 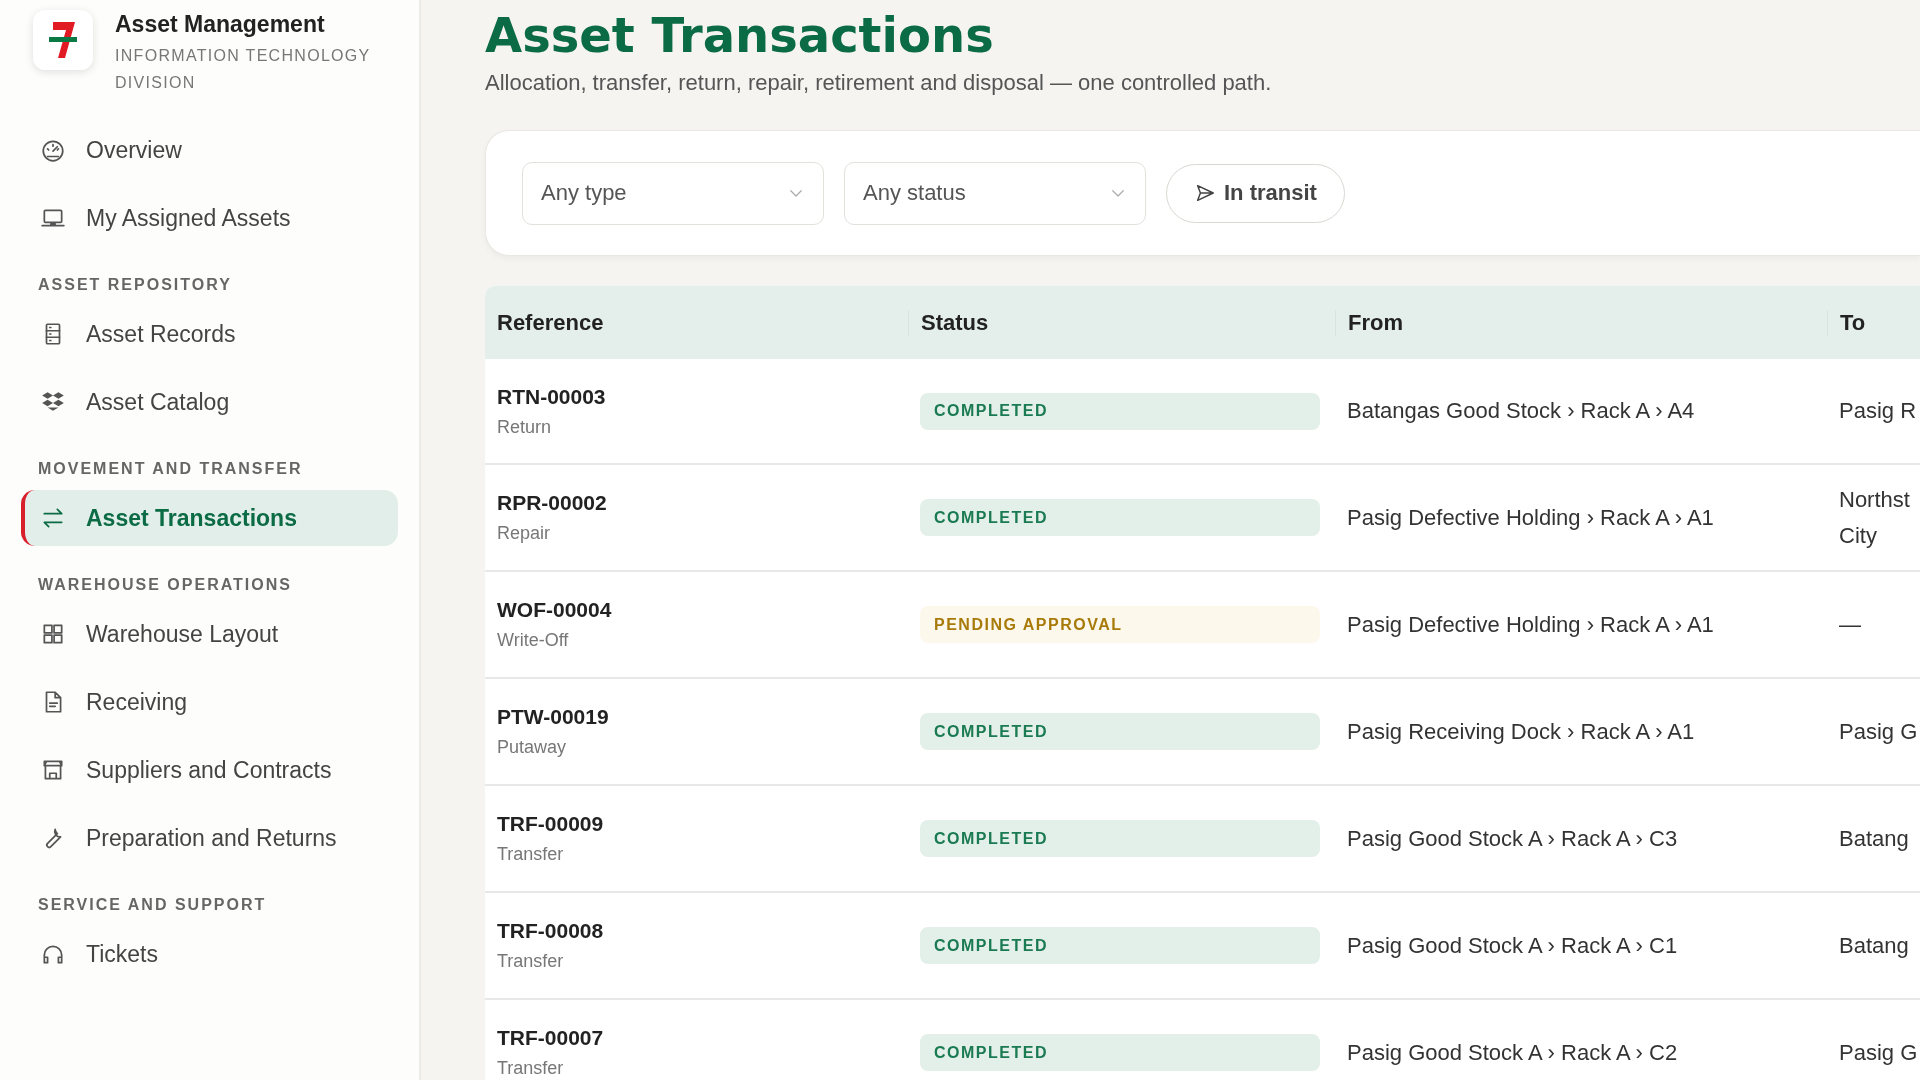 I want to click on type-text: Write-Off, so click(x=533, y=641).